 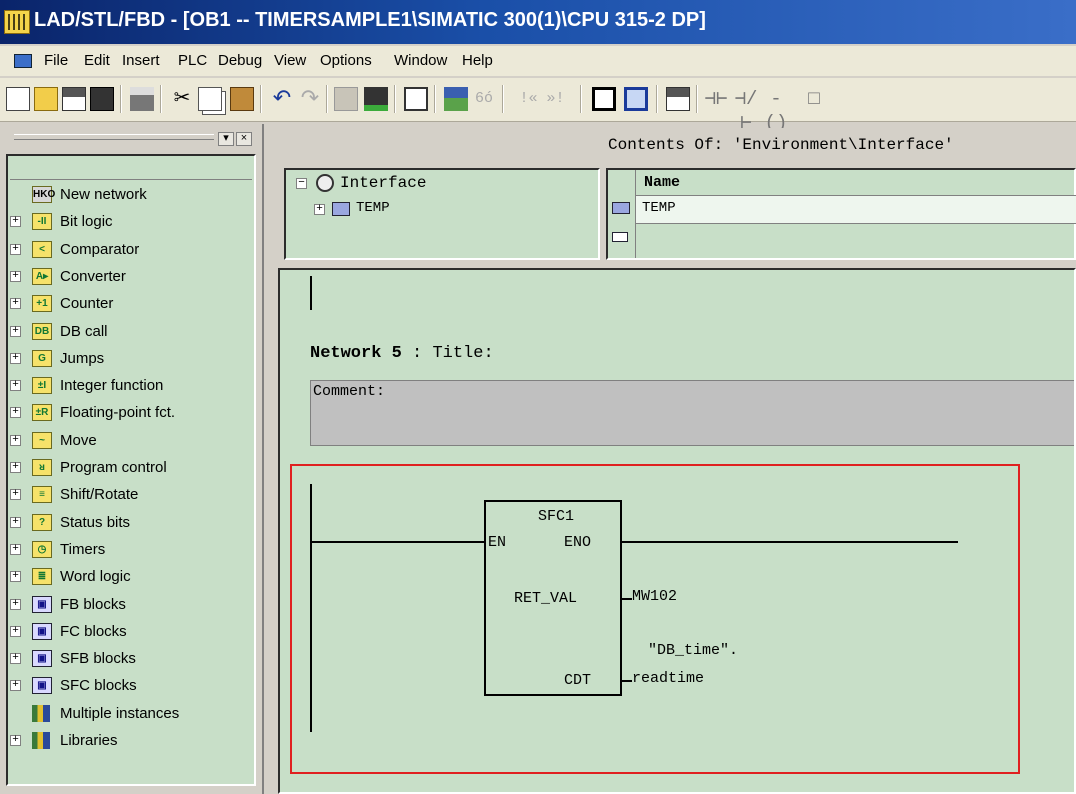 I want to click on document-icon, so click(x=23, y=61).